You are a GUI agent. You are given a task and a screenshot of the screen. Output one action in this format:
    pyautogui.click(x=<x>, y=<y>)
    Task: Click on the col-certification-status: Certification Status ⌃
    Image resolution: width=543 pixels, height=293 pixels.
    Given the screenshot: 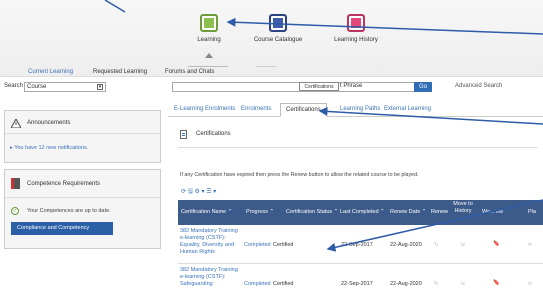 What is the action you would take?
    pyautogui.click(x=312, y=212)
    